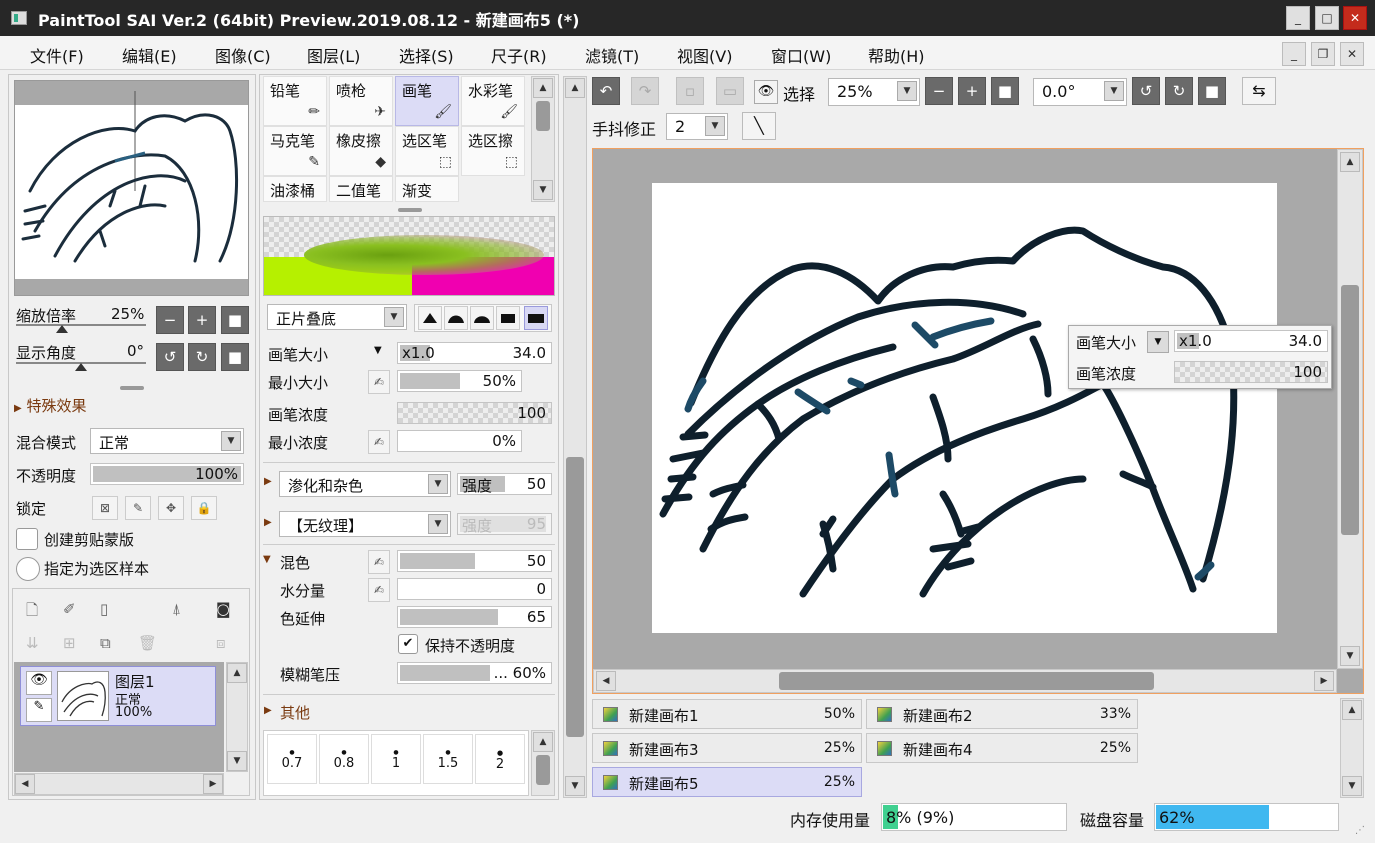 The width and height of the screenshot is (1375, 843). I want to click on dot-size-option: ● 0.8, so click(344, 759).